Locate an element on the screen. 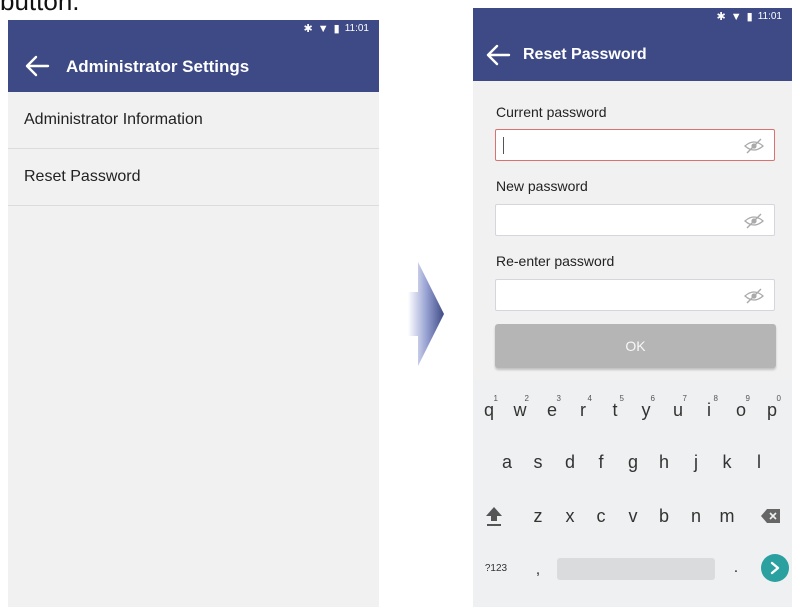  period-key: . is located at coordinates (736, 568).